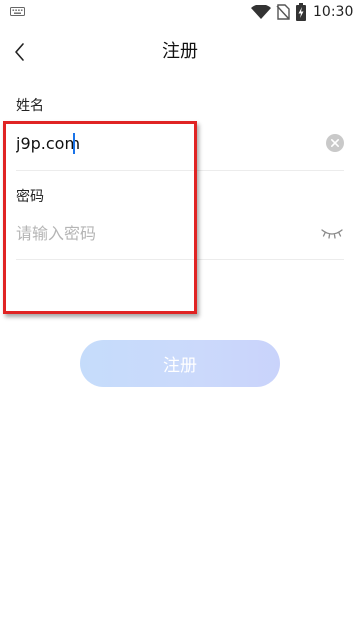  Describe the element at coordinates (261, 12) in the screenshot. I see `wifi-icon` at that location.